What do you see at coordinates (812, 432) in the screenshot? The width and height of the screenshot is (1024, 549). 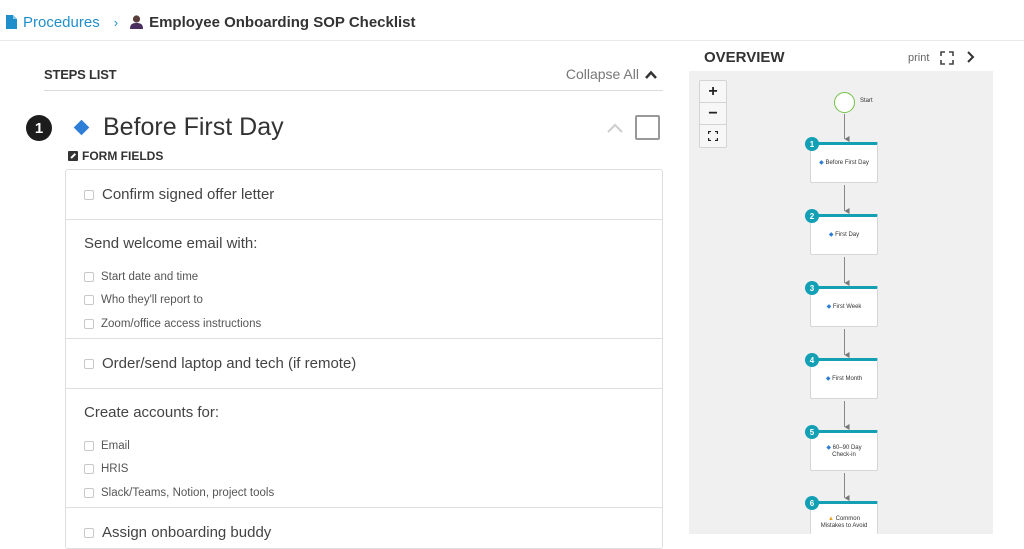 I see `node-number: 5` at bounding box center [812, 432].